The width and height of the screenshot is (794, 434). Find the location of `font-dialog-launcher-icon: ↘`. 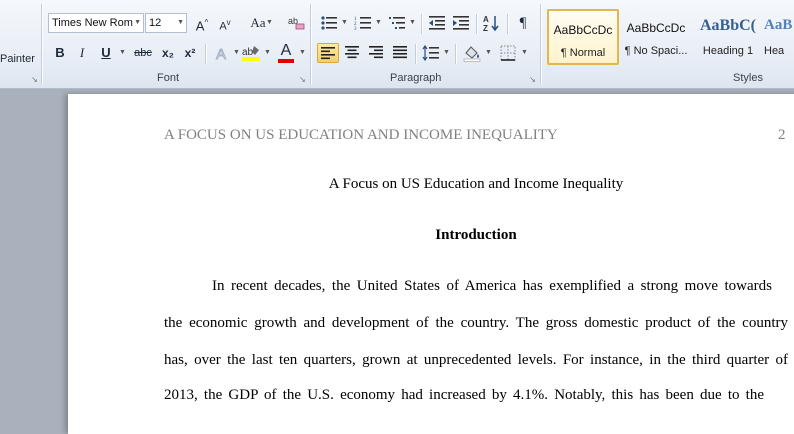

font-dialog-launcher-icon: ↘ is located at coordinates (302, 79).